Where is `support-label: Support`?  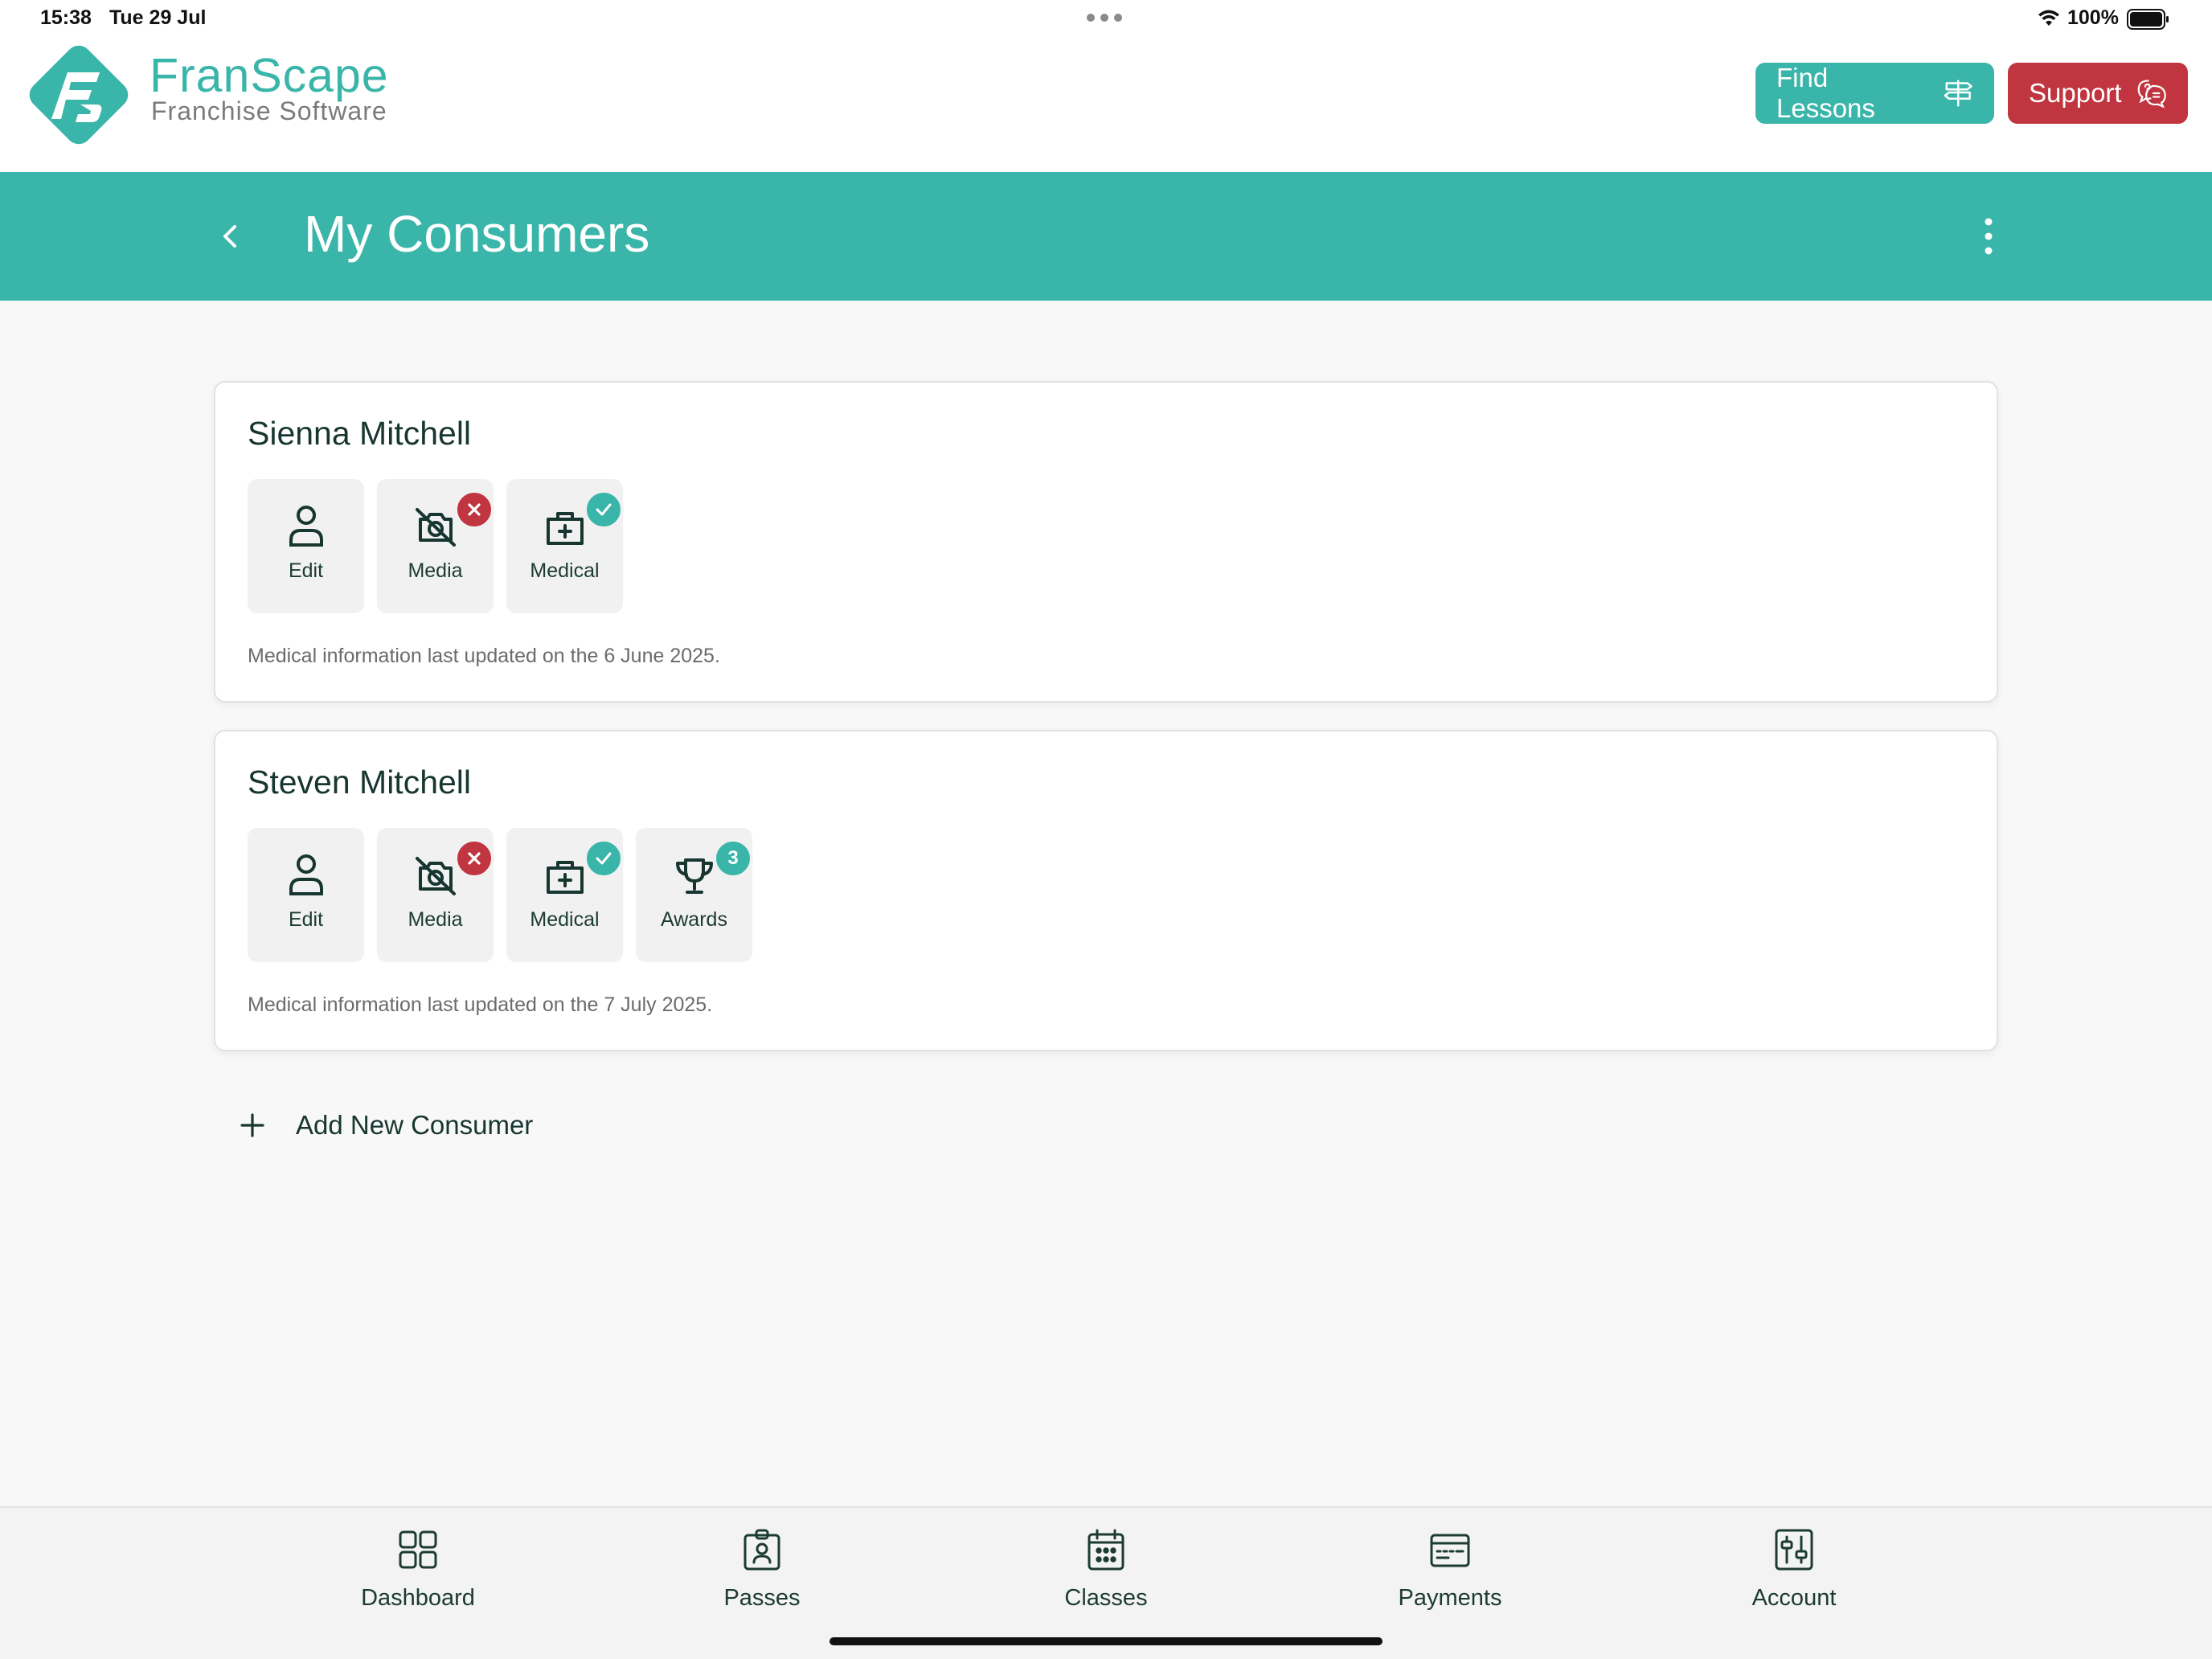
support-label: Support is located at coordinates (2075, 93).